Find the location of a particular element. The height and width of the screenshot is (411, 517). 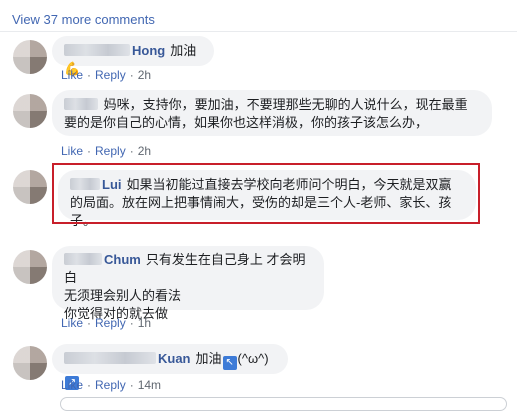

comment-bubble: Kuan 加油 ↖ (^ω^)↗ is located at coordinates (170, 367).